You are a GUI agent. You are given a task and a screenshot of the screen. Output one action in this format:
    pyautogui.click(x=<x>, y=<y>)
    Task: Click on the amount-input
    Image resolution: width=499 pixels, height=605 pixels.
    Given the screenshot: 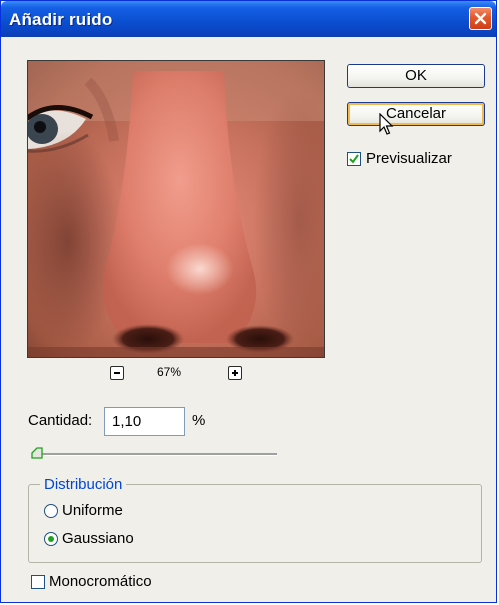 What is the action you would take?
    pyautogui.click(x=144, y=421)
    